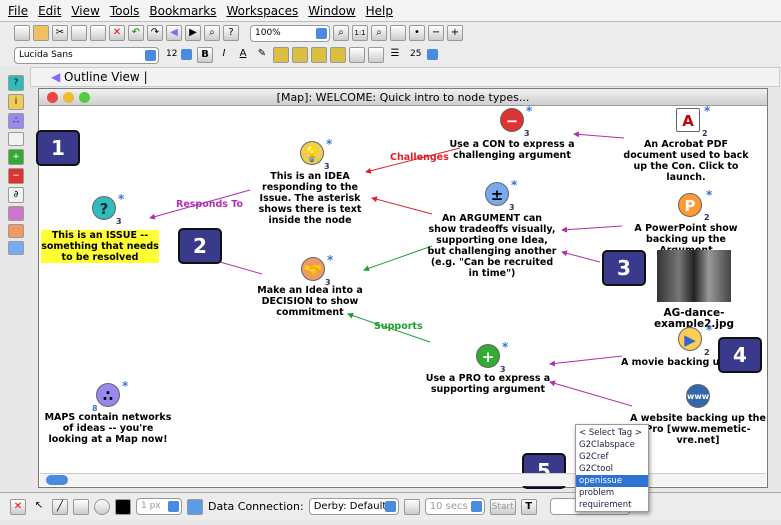 The image size is (781, 525). Describe the element at coordinates (411, 506) in the screenshot. I see `refresh-icon` at that location.